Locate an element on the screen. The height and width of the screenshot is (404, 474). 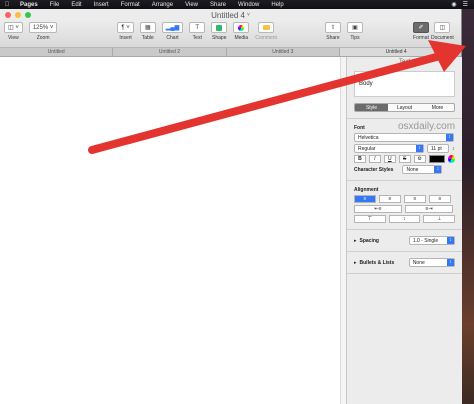
tab-untitled-4: Untitled 4 is located at coordinates (396, 52).